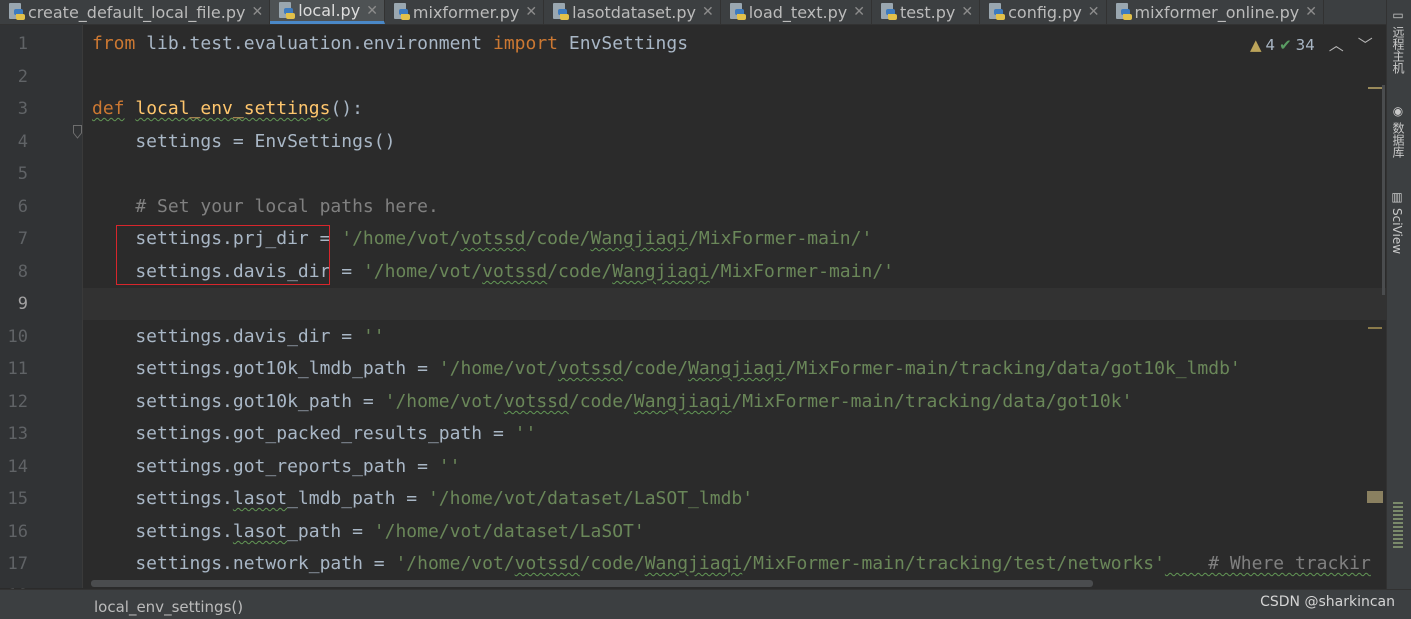  What do you see at coordinates (1376, 306) in the screenshot?
I see `error-stripe` at bounding box center [1376, 306].